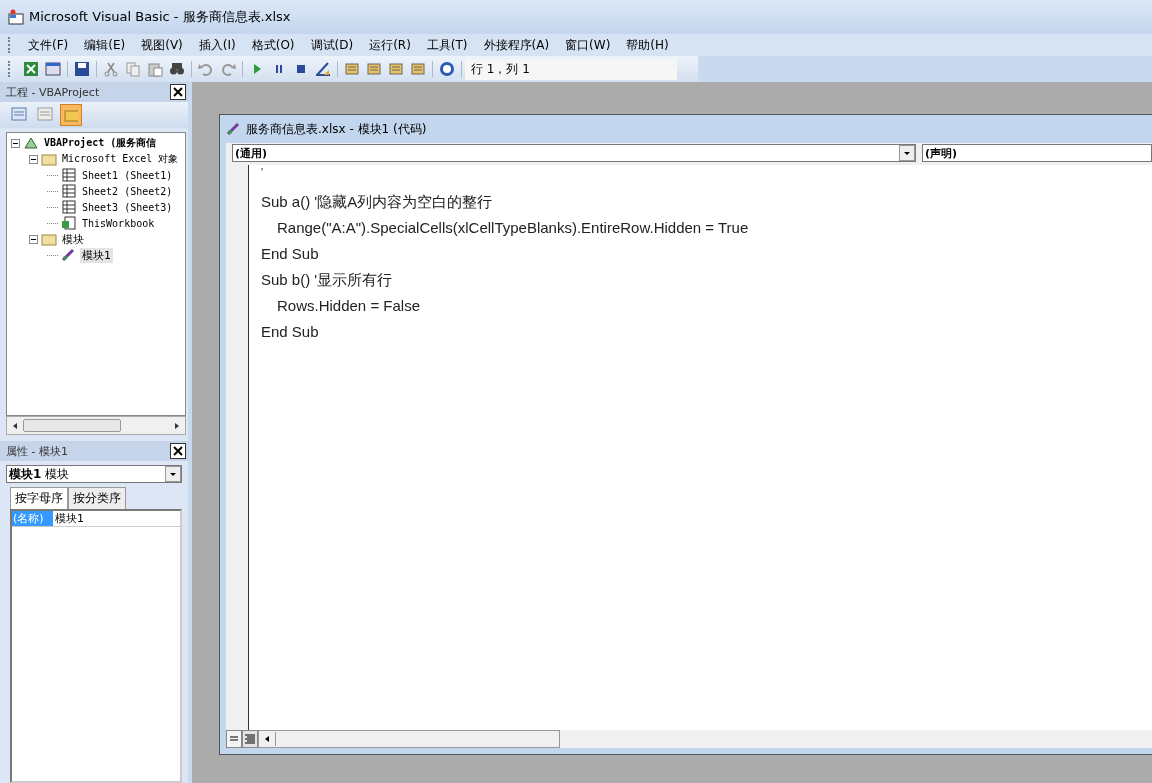 The width and height of the screenshot is (1152, 783). What do you see at coordinates (105, 45) in the screenshot?
I see `menu-item: 编辑(E)` at bounding box center [105, 45].